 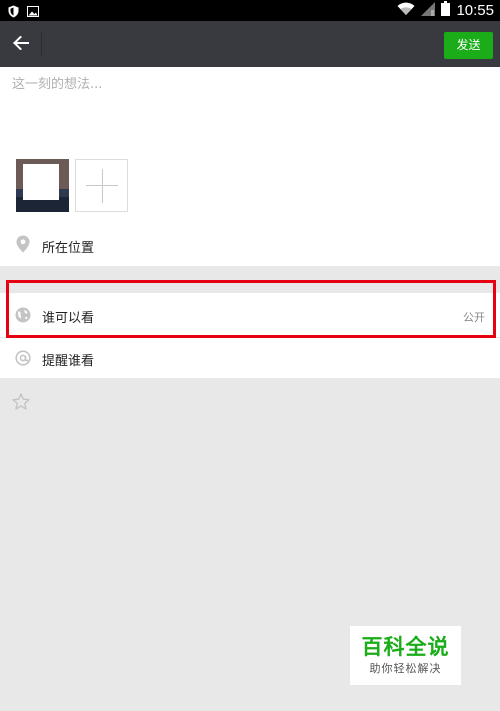 What do you see at coordinates (23, 244) in the screenshot?
I see `location-pin-icon` at bounding box center [23, 244].